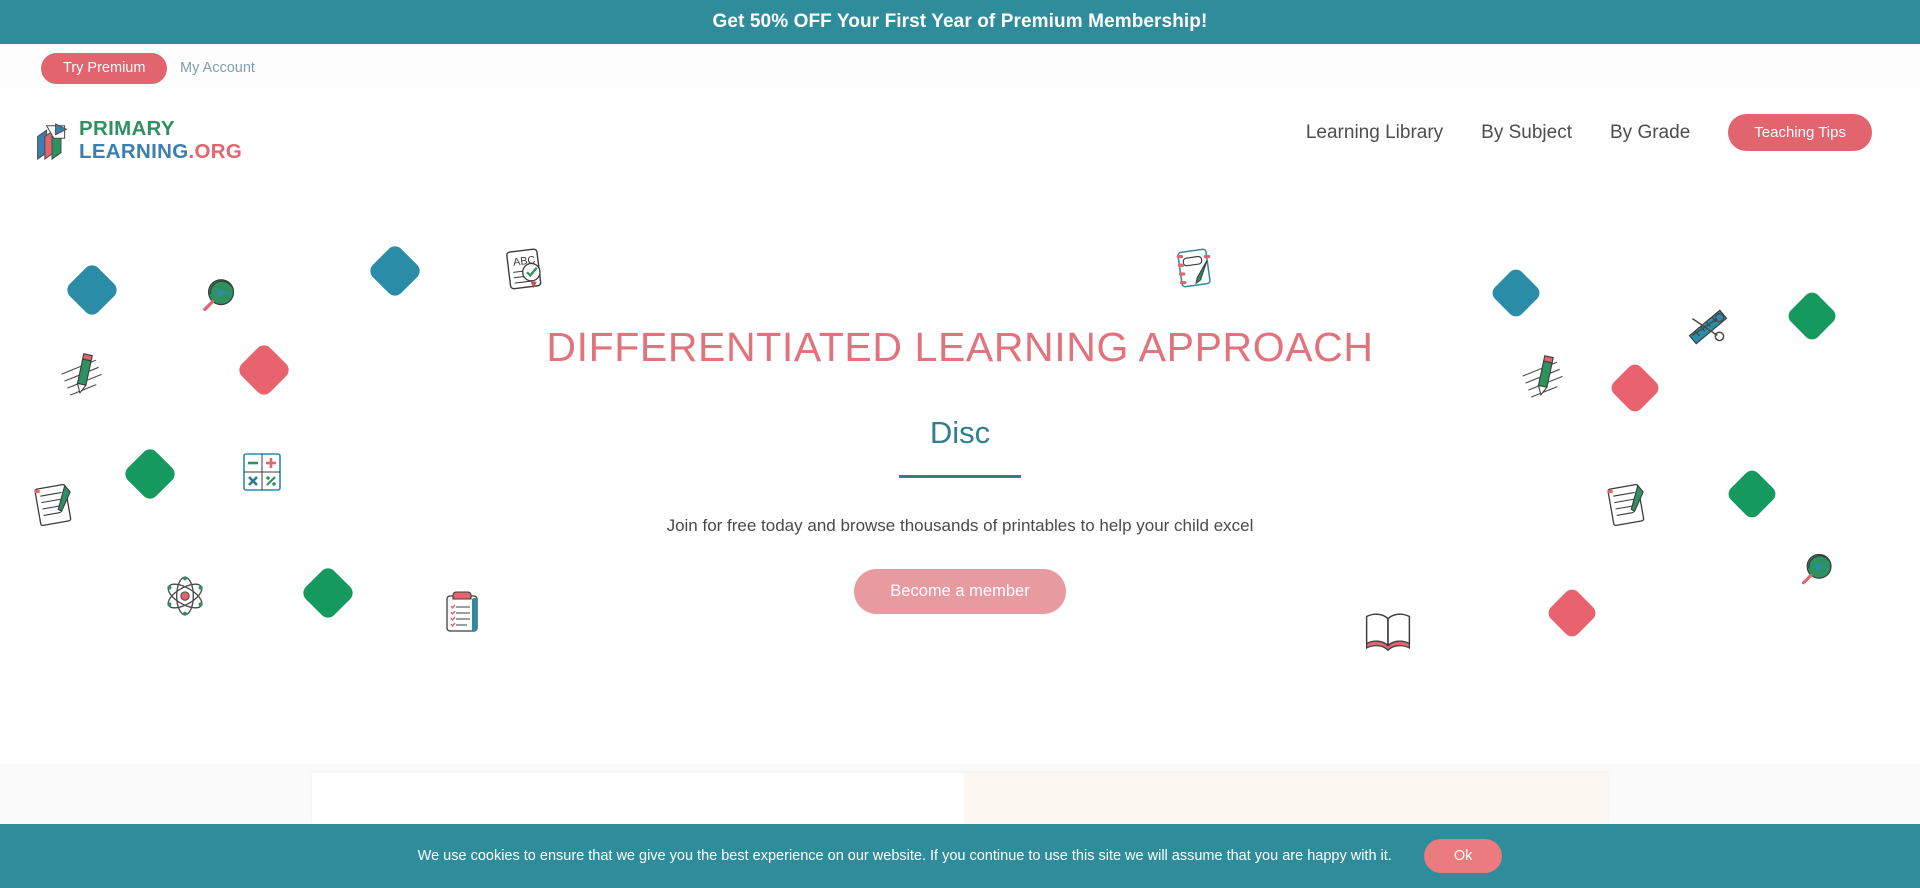 This screenshot has height=888, width=1920. What do you see at coordinates (960, 432) in the screenshot?
I see `hero-subtitle: Disc` at bounding box center [960, 432].